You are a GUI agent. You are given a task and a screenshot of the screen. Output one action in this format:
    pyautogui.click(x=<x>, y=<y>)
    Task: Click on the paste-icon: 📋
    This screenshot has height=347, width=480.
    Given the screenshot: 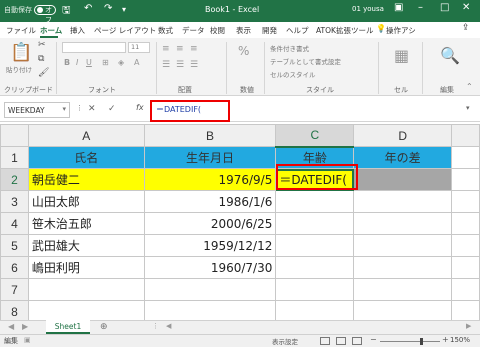 What is the action you would take?
    pyautogui.click(x=21, y=52)
    